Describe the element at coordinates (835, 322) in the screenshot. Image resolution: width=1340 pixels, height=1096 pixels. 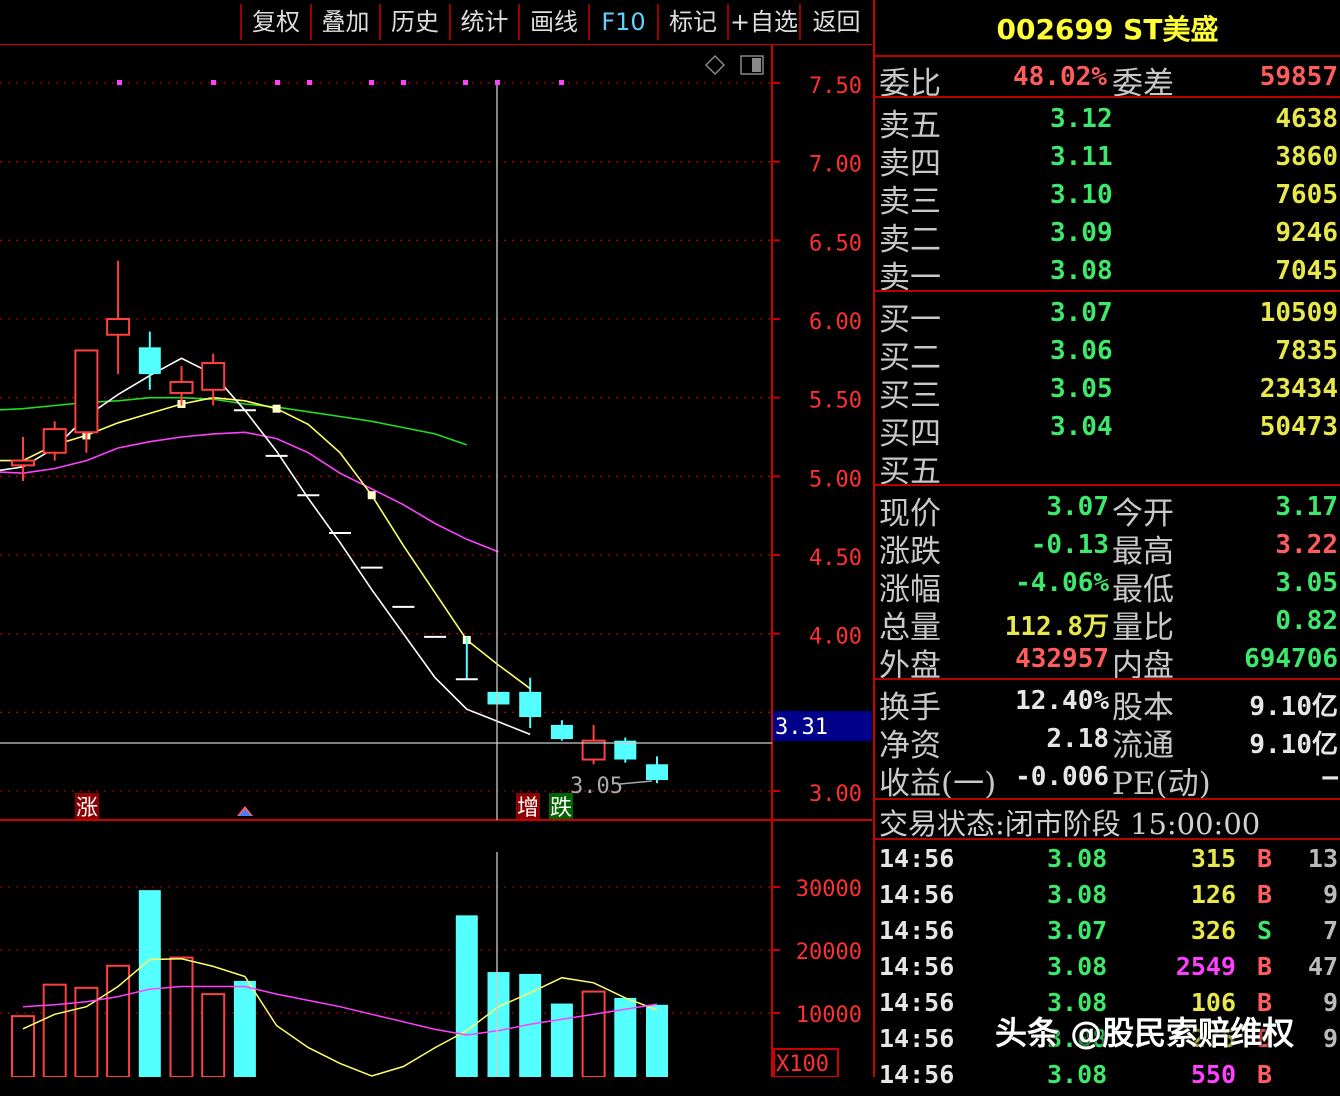
I see `price-tick-label: 6.00` at that location.